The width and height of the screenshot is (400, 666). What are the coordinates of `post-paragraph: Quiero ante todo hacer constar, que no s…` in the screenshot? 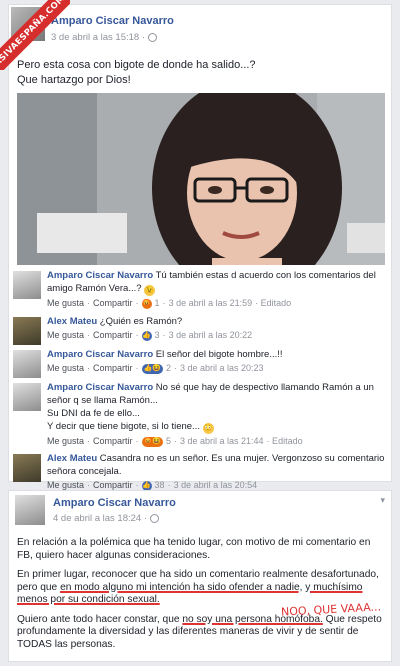 It's located at (203, 633).